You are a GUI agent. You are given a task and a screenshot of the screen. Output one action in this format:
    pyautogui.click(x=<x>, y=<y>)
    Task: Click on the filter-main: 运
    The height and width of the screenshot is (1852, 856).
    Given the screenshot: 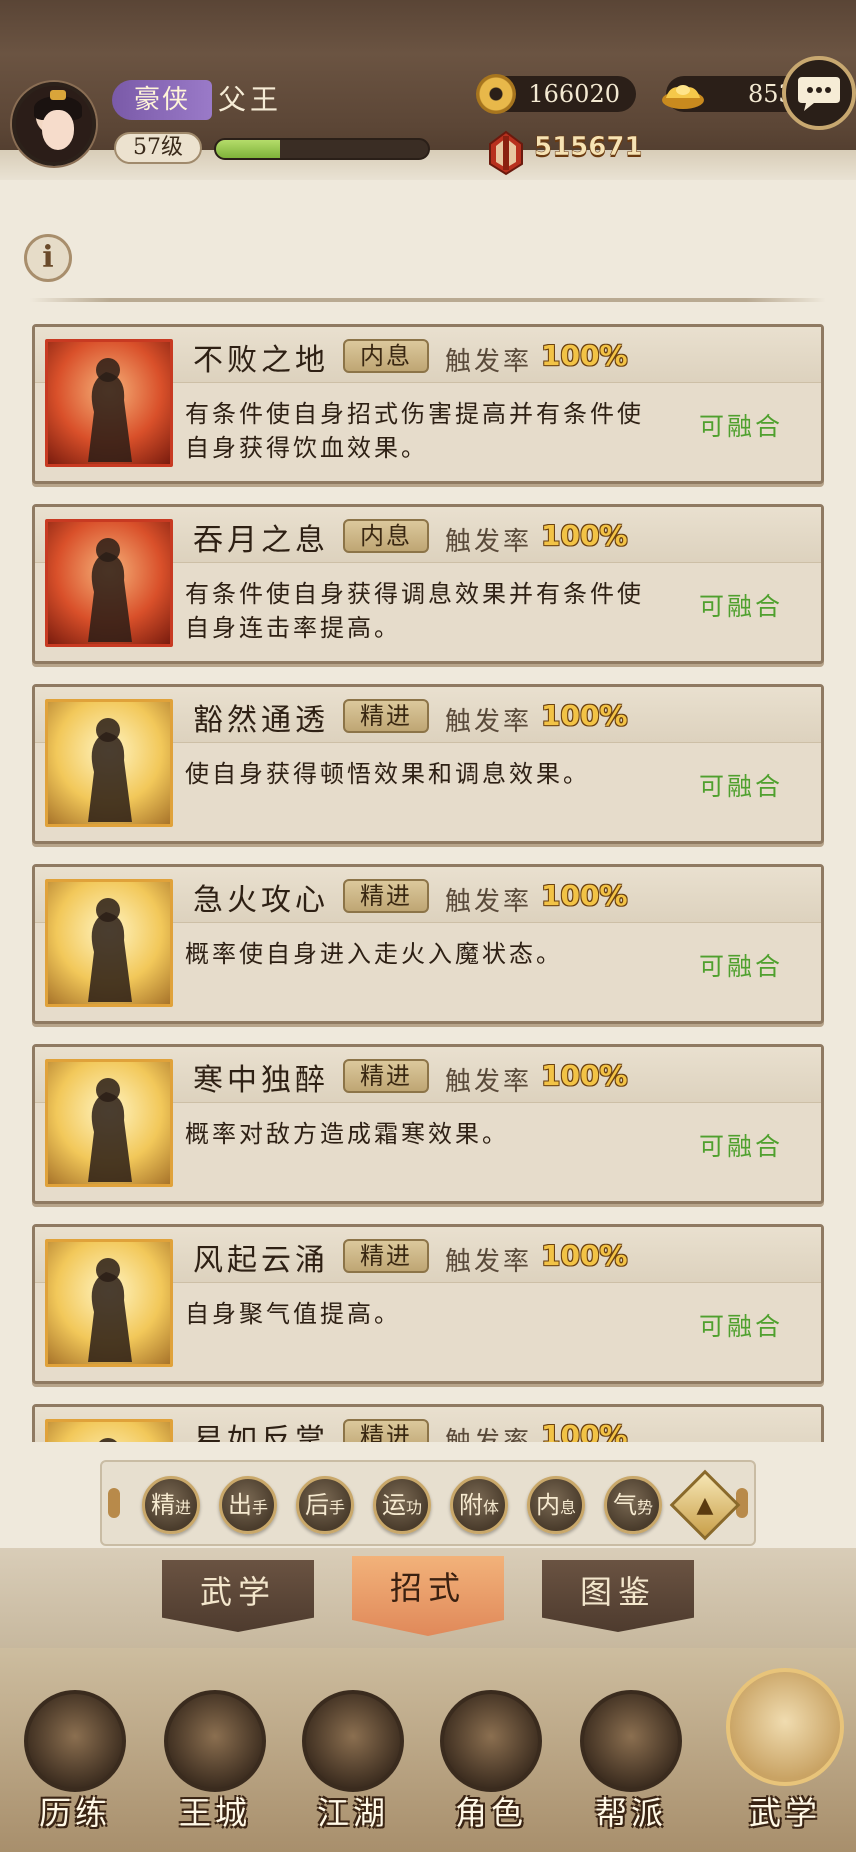 What is the action you would take?
    pyautogui.click(x=393, y=1505)
    